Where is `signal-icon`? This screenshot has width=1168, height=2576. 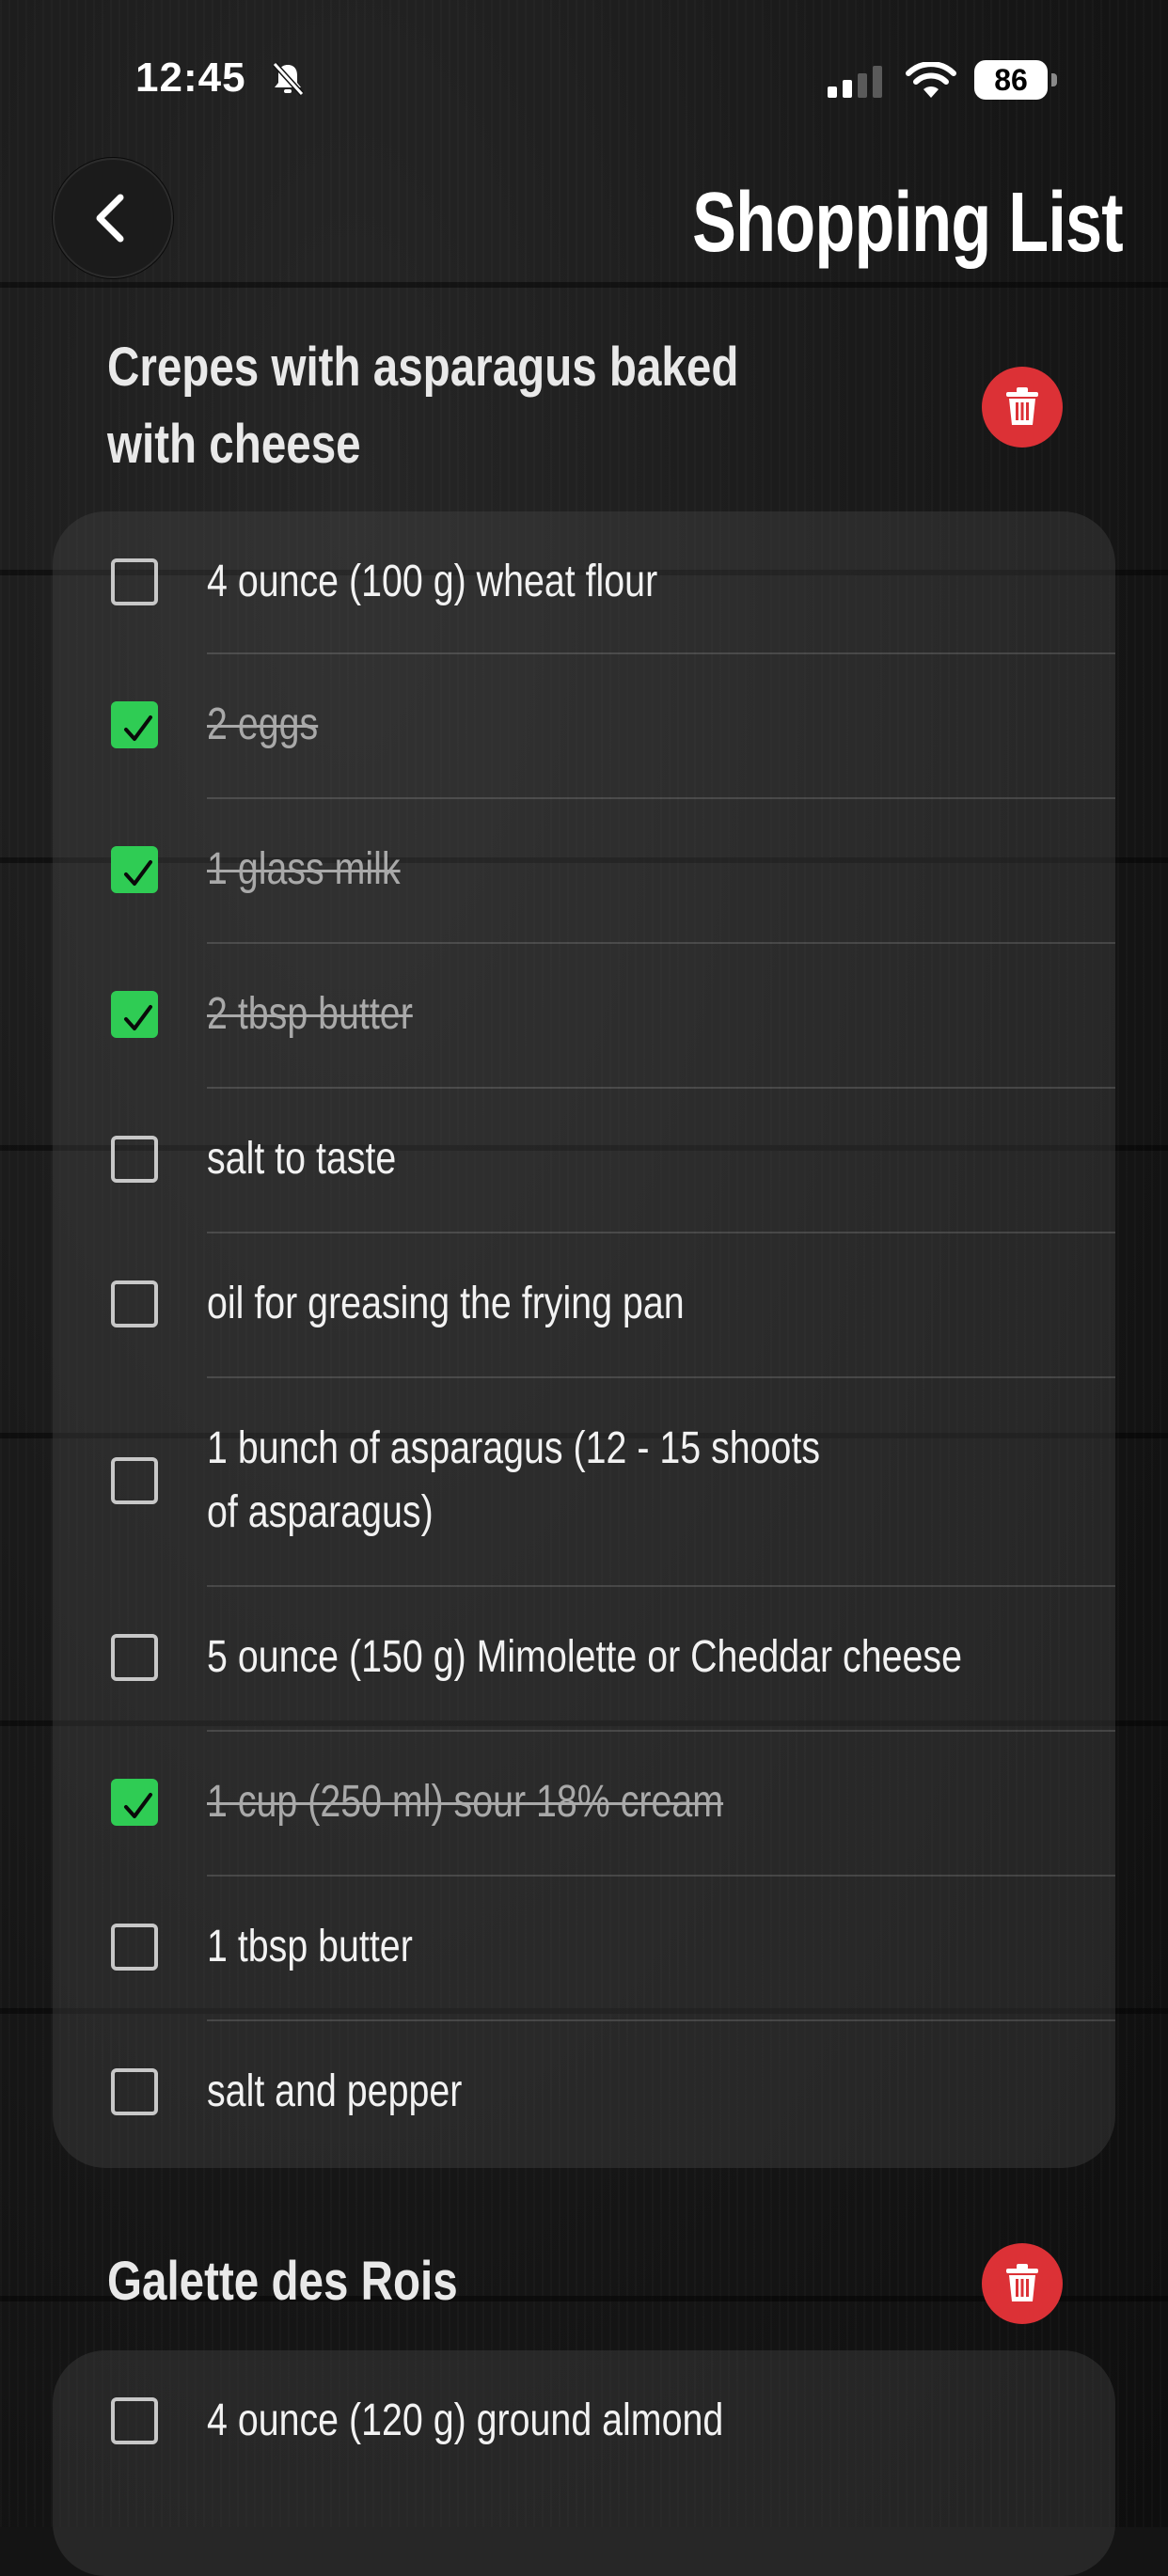 signal-icon is located at coordinates (855, 82).